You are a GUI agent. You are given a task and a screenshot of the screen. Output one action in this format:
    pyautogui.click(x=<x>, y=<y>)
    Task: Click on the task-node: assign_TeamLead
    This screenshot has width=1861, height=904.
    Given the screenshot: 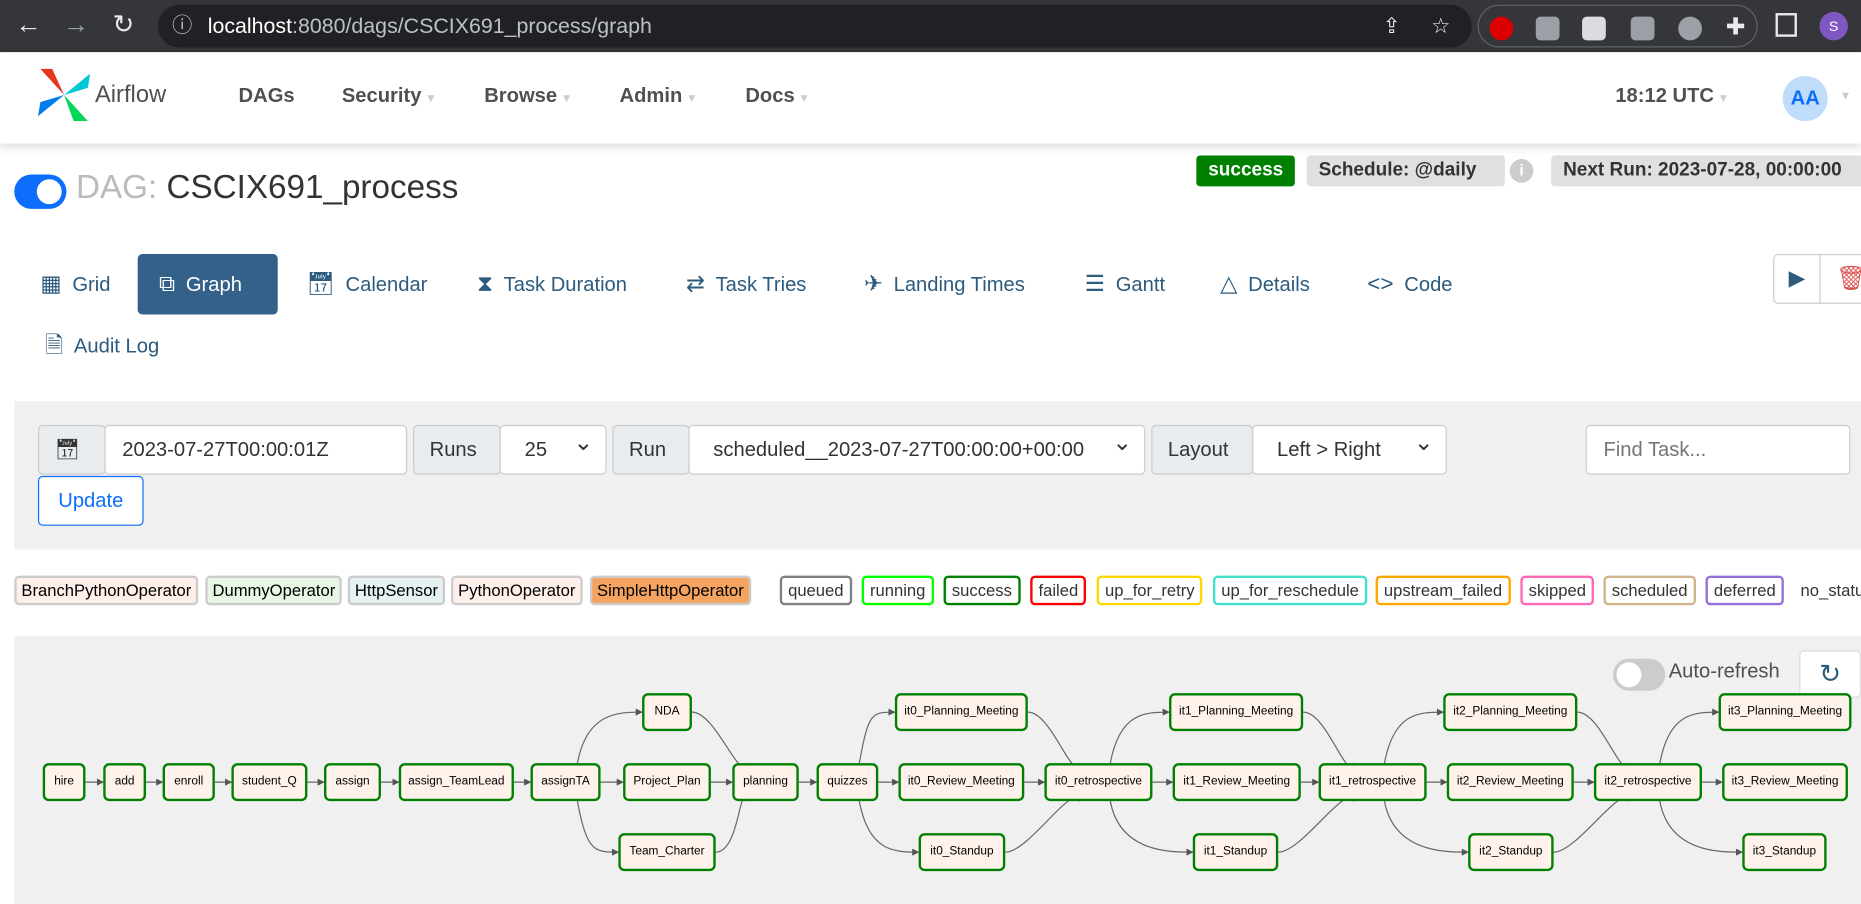 What is the action you would take?
    pyautogui.click(x=456, y=782)
    